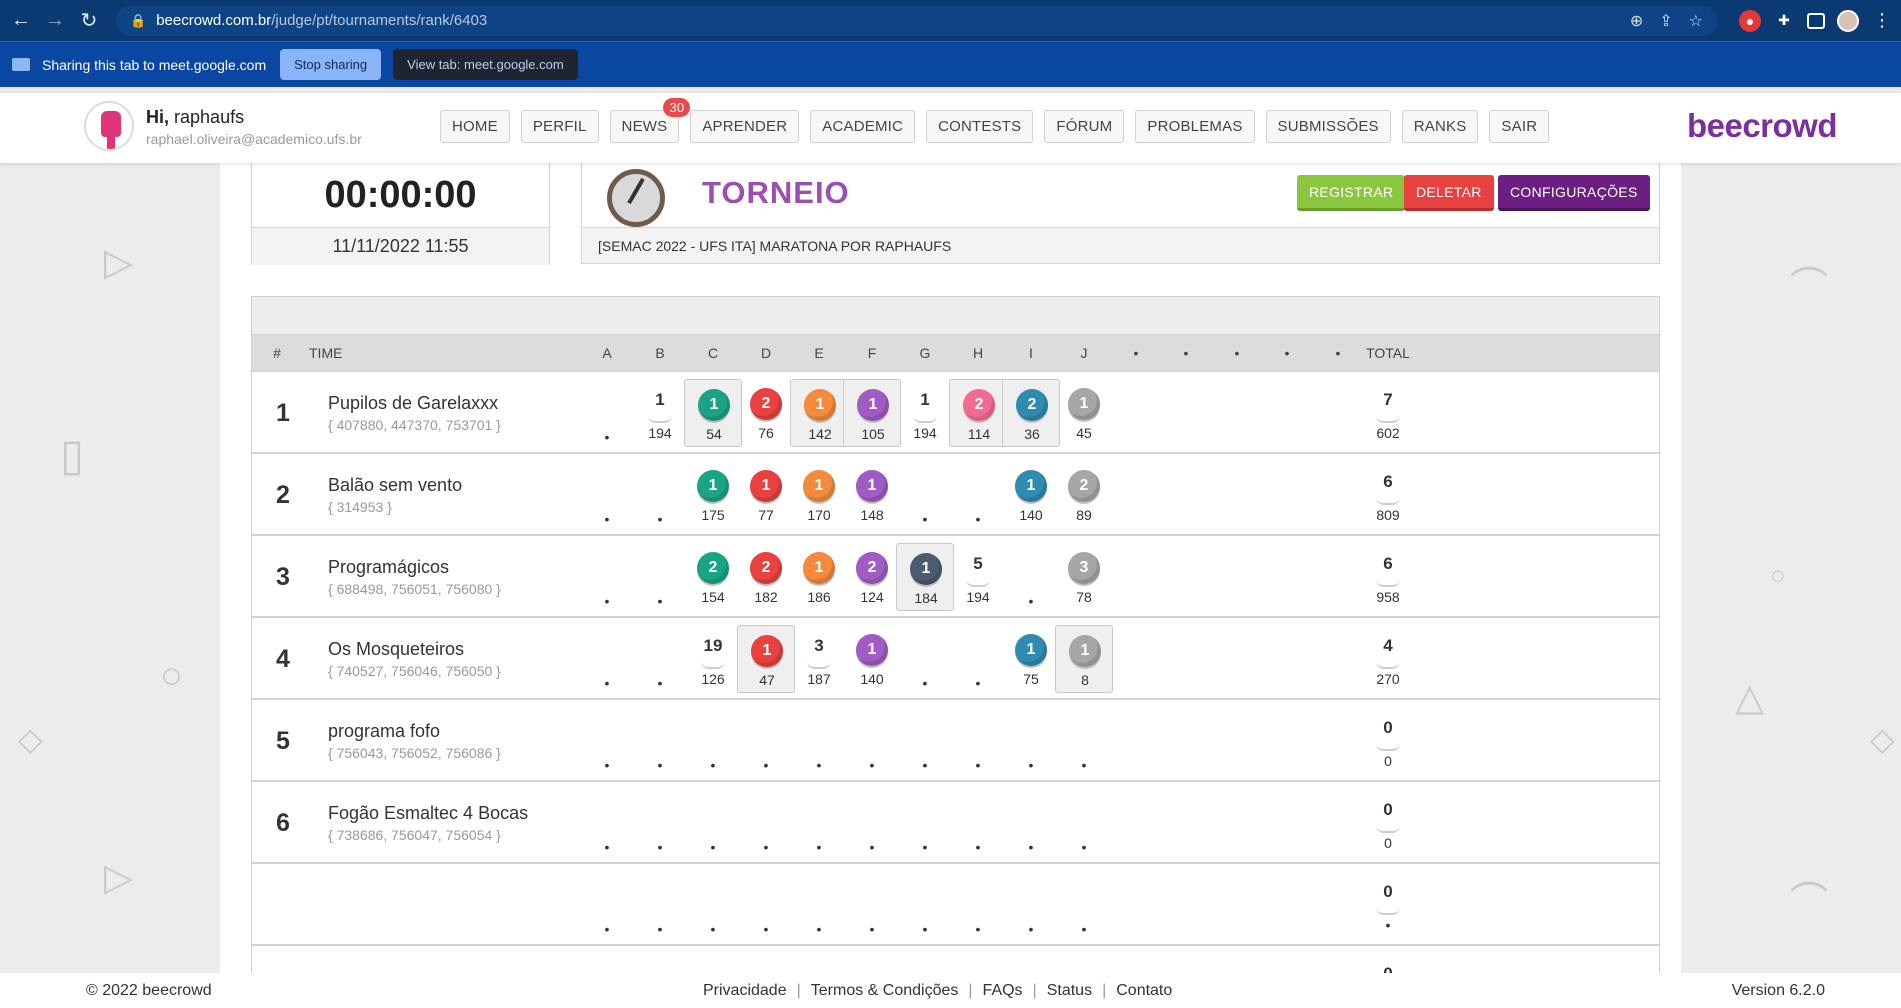 This screenshot has height=1008, width=1901. Describe the element at coordinates (745, 126) in the screenshot. I see `nav-aprender-button: APRENDER` at that location.